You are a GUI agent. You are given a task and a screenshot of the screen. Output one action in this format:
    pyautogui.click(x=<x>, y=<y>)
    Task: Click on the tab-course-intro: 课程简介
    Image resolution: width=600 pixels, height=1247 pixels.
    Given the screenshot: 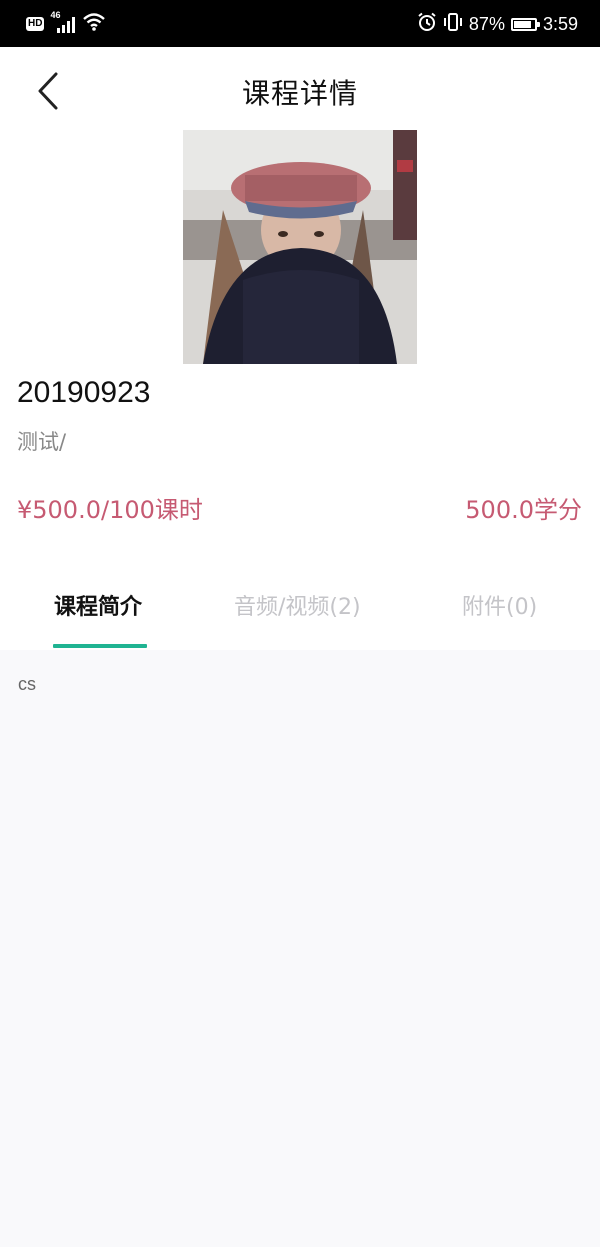 What is the action you would take?
    pyautogui.click(x=98, y=605)
    